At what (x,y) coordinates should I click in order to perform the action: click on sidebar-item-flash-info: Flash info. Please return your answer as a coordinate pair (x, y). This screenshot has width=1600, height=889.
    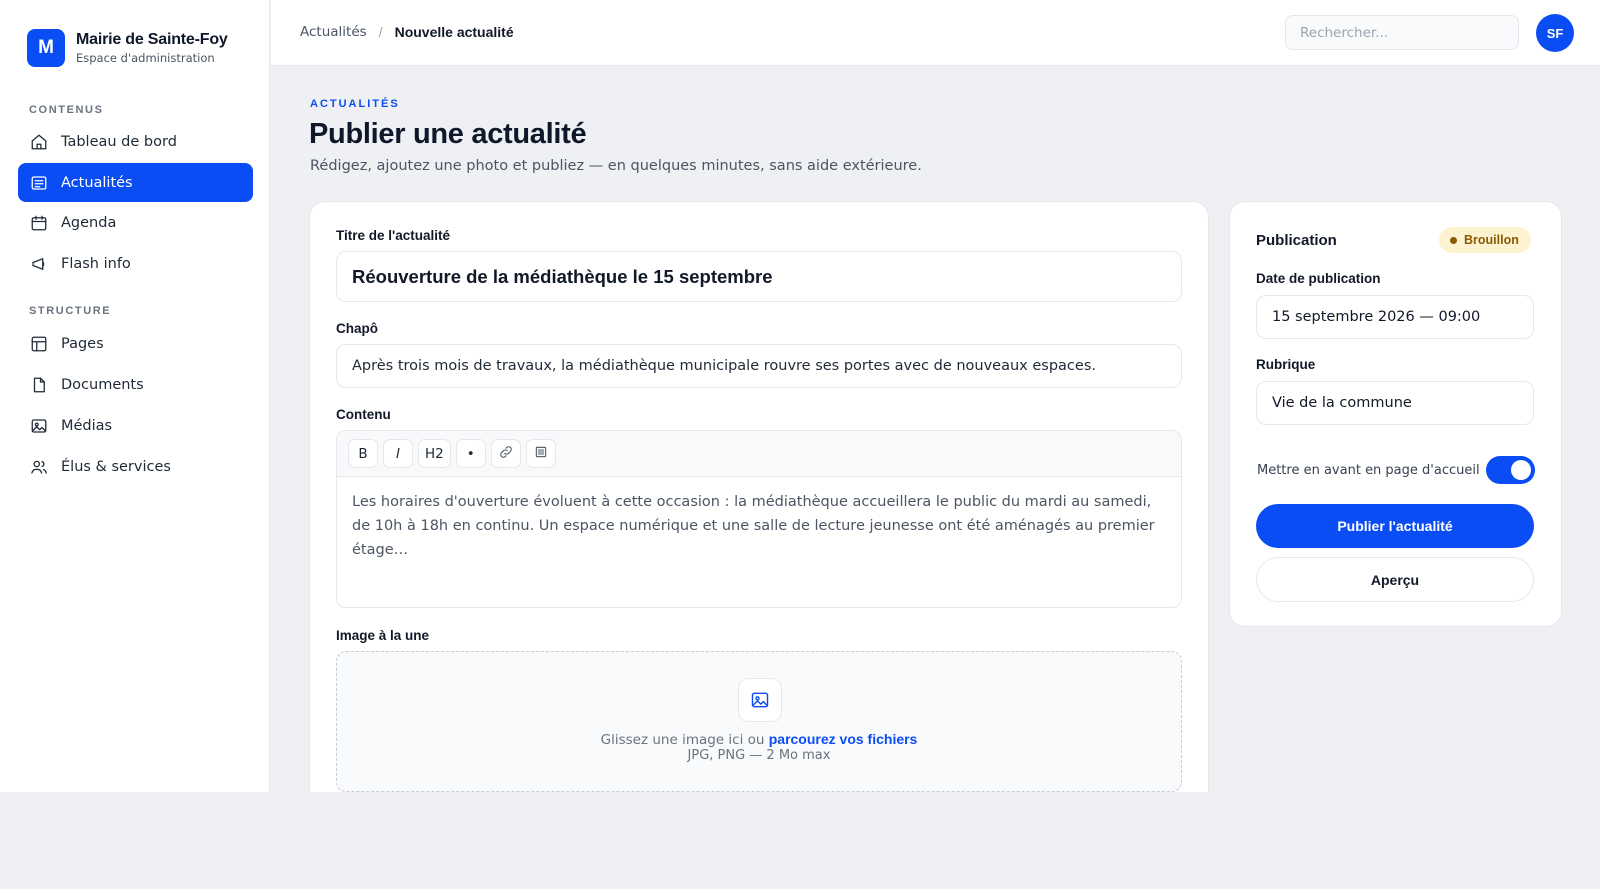
    Looking at the image, I should click on (135, 263).